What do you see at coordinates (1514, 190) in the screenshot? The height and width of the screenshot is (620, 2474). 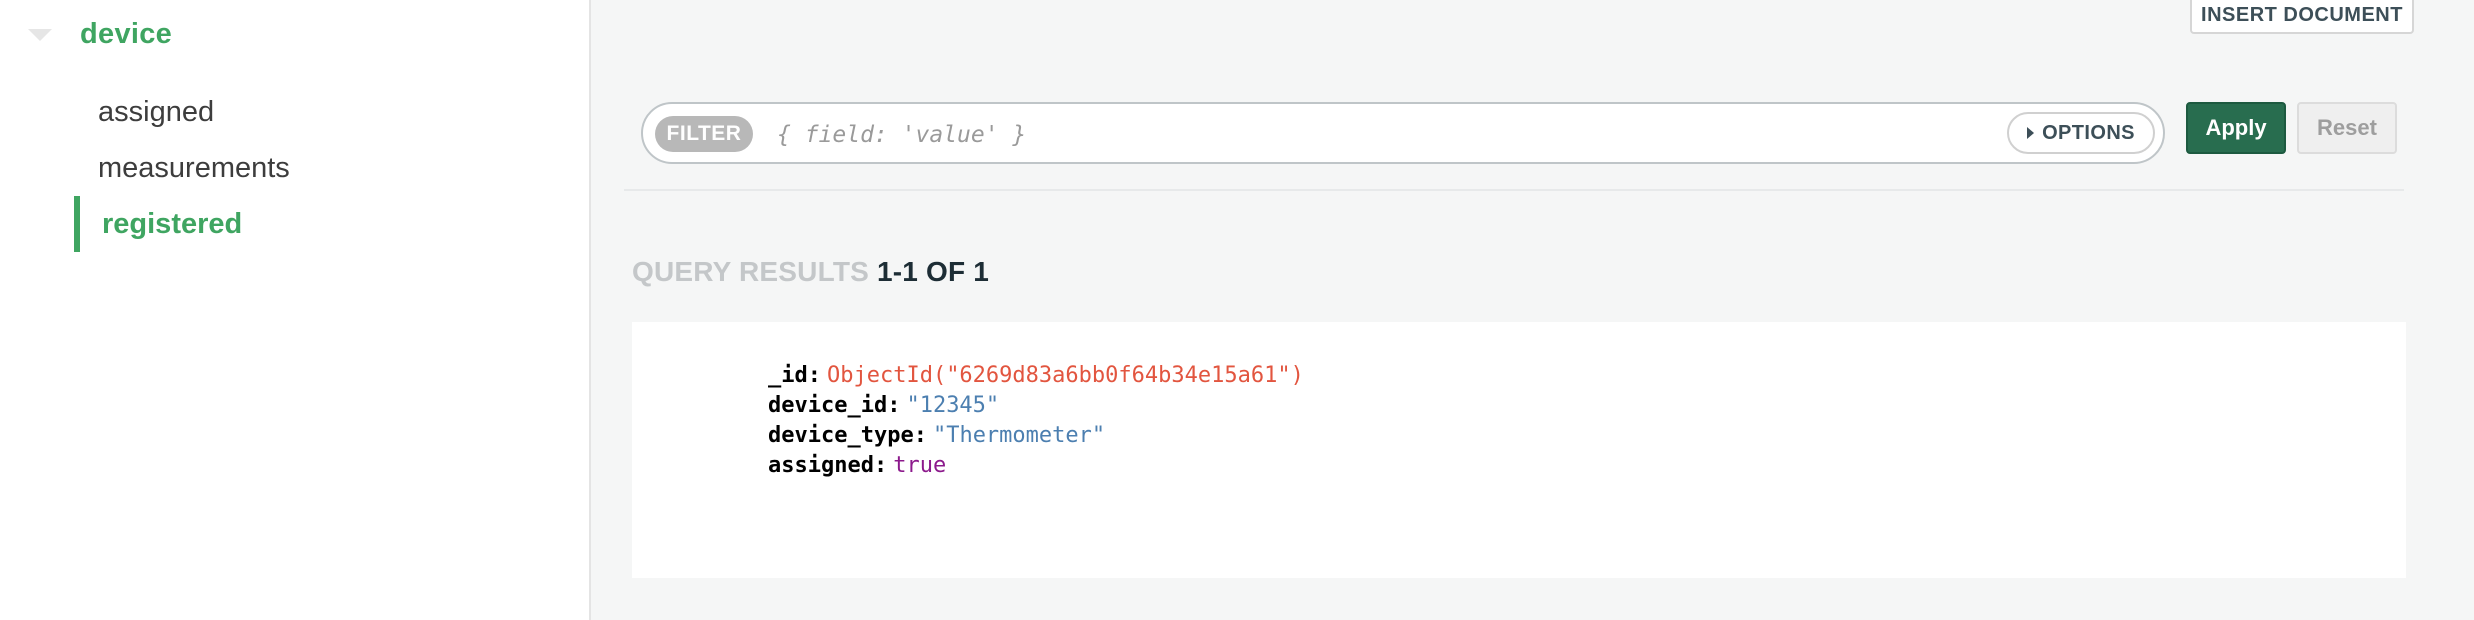 I see `divider` at bounding box center [1514, 190].